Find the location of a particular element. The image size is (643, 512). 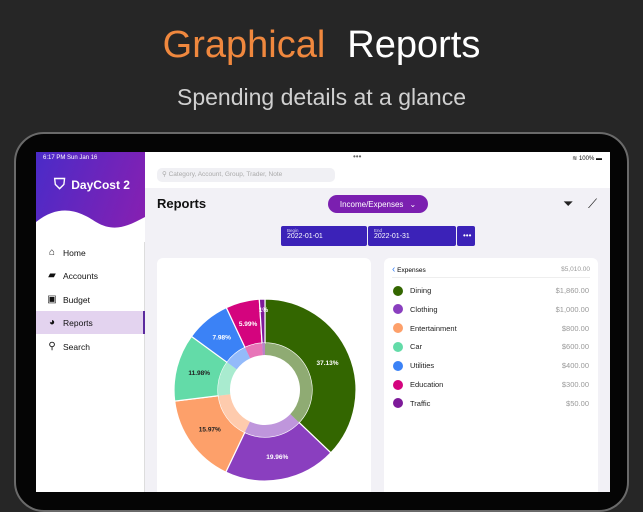

battery-status: ≋ 100% ▬ is located at coordinates (587, 159).